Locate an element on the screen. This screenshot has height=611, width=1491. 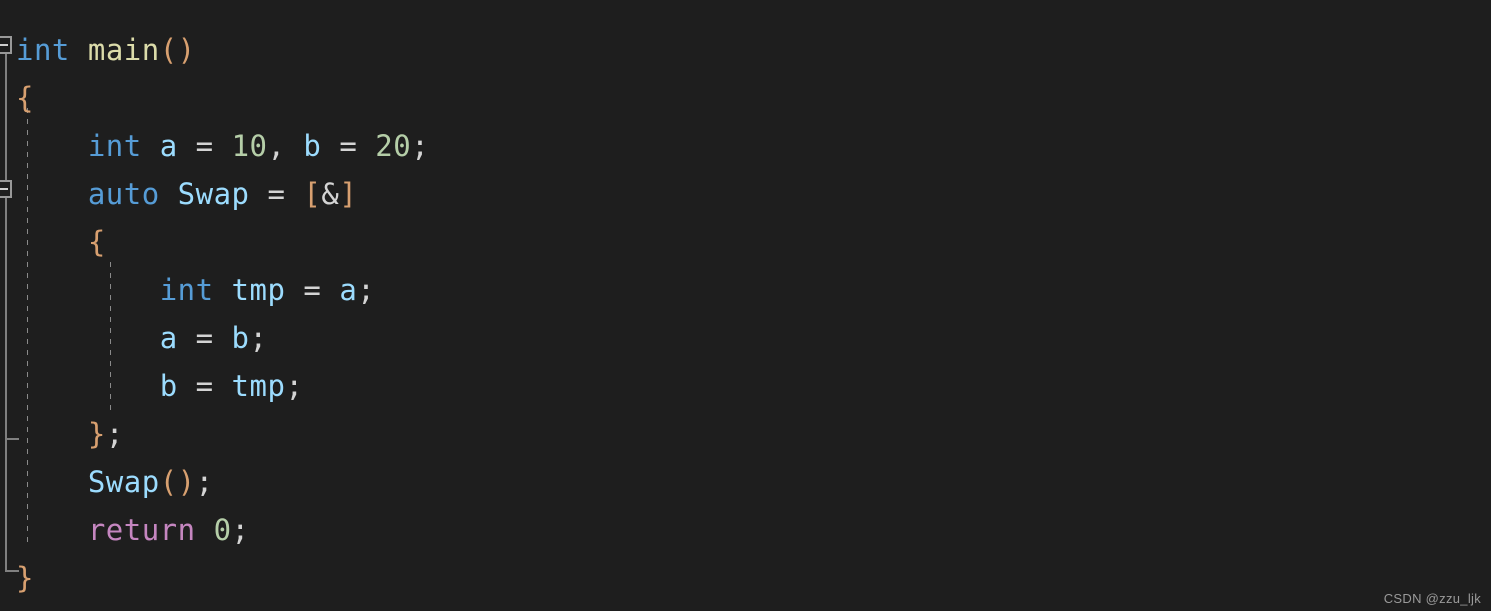
code-line: b = tmp; is located at coordinates (159, 386).